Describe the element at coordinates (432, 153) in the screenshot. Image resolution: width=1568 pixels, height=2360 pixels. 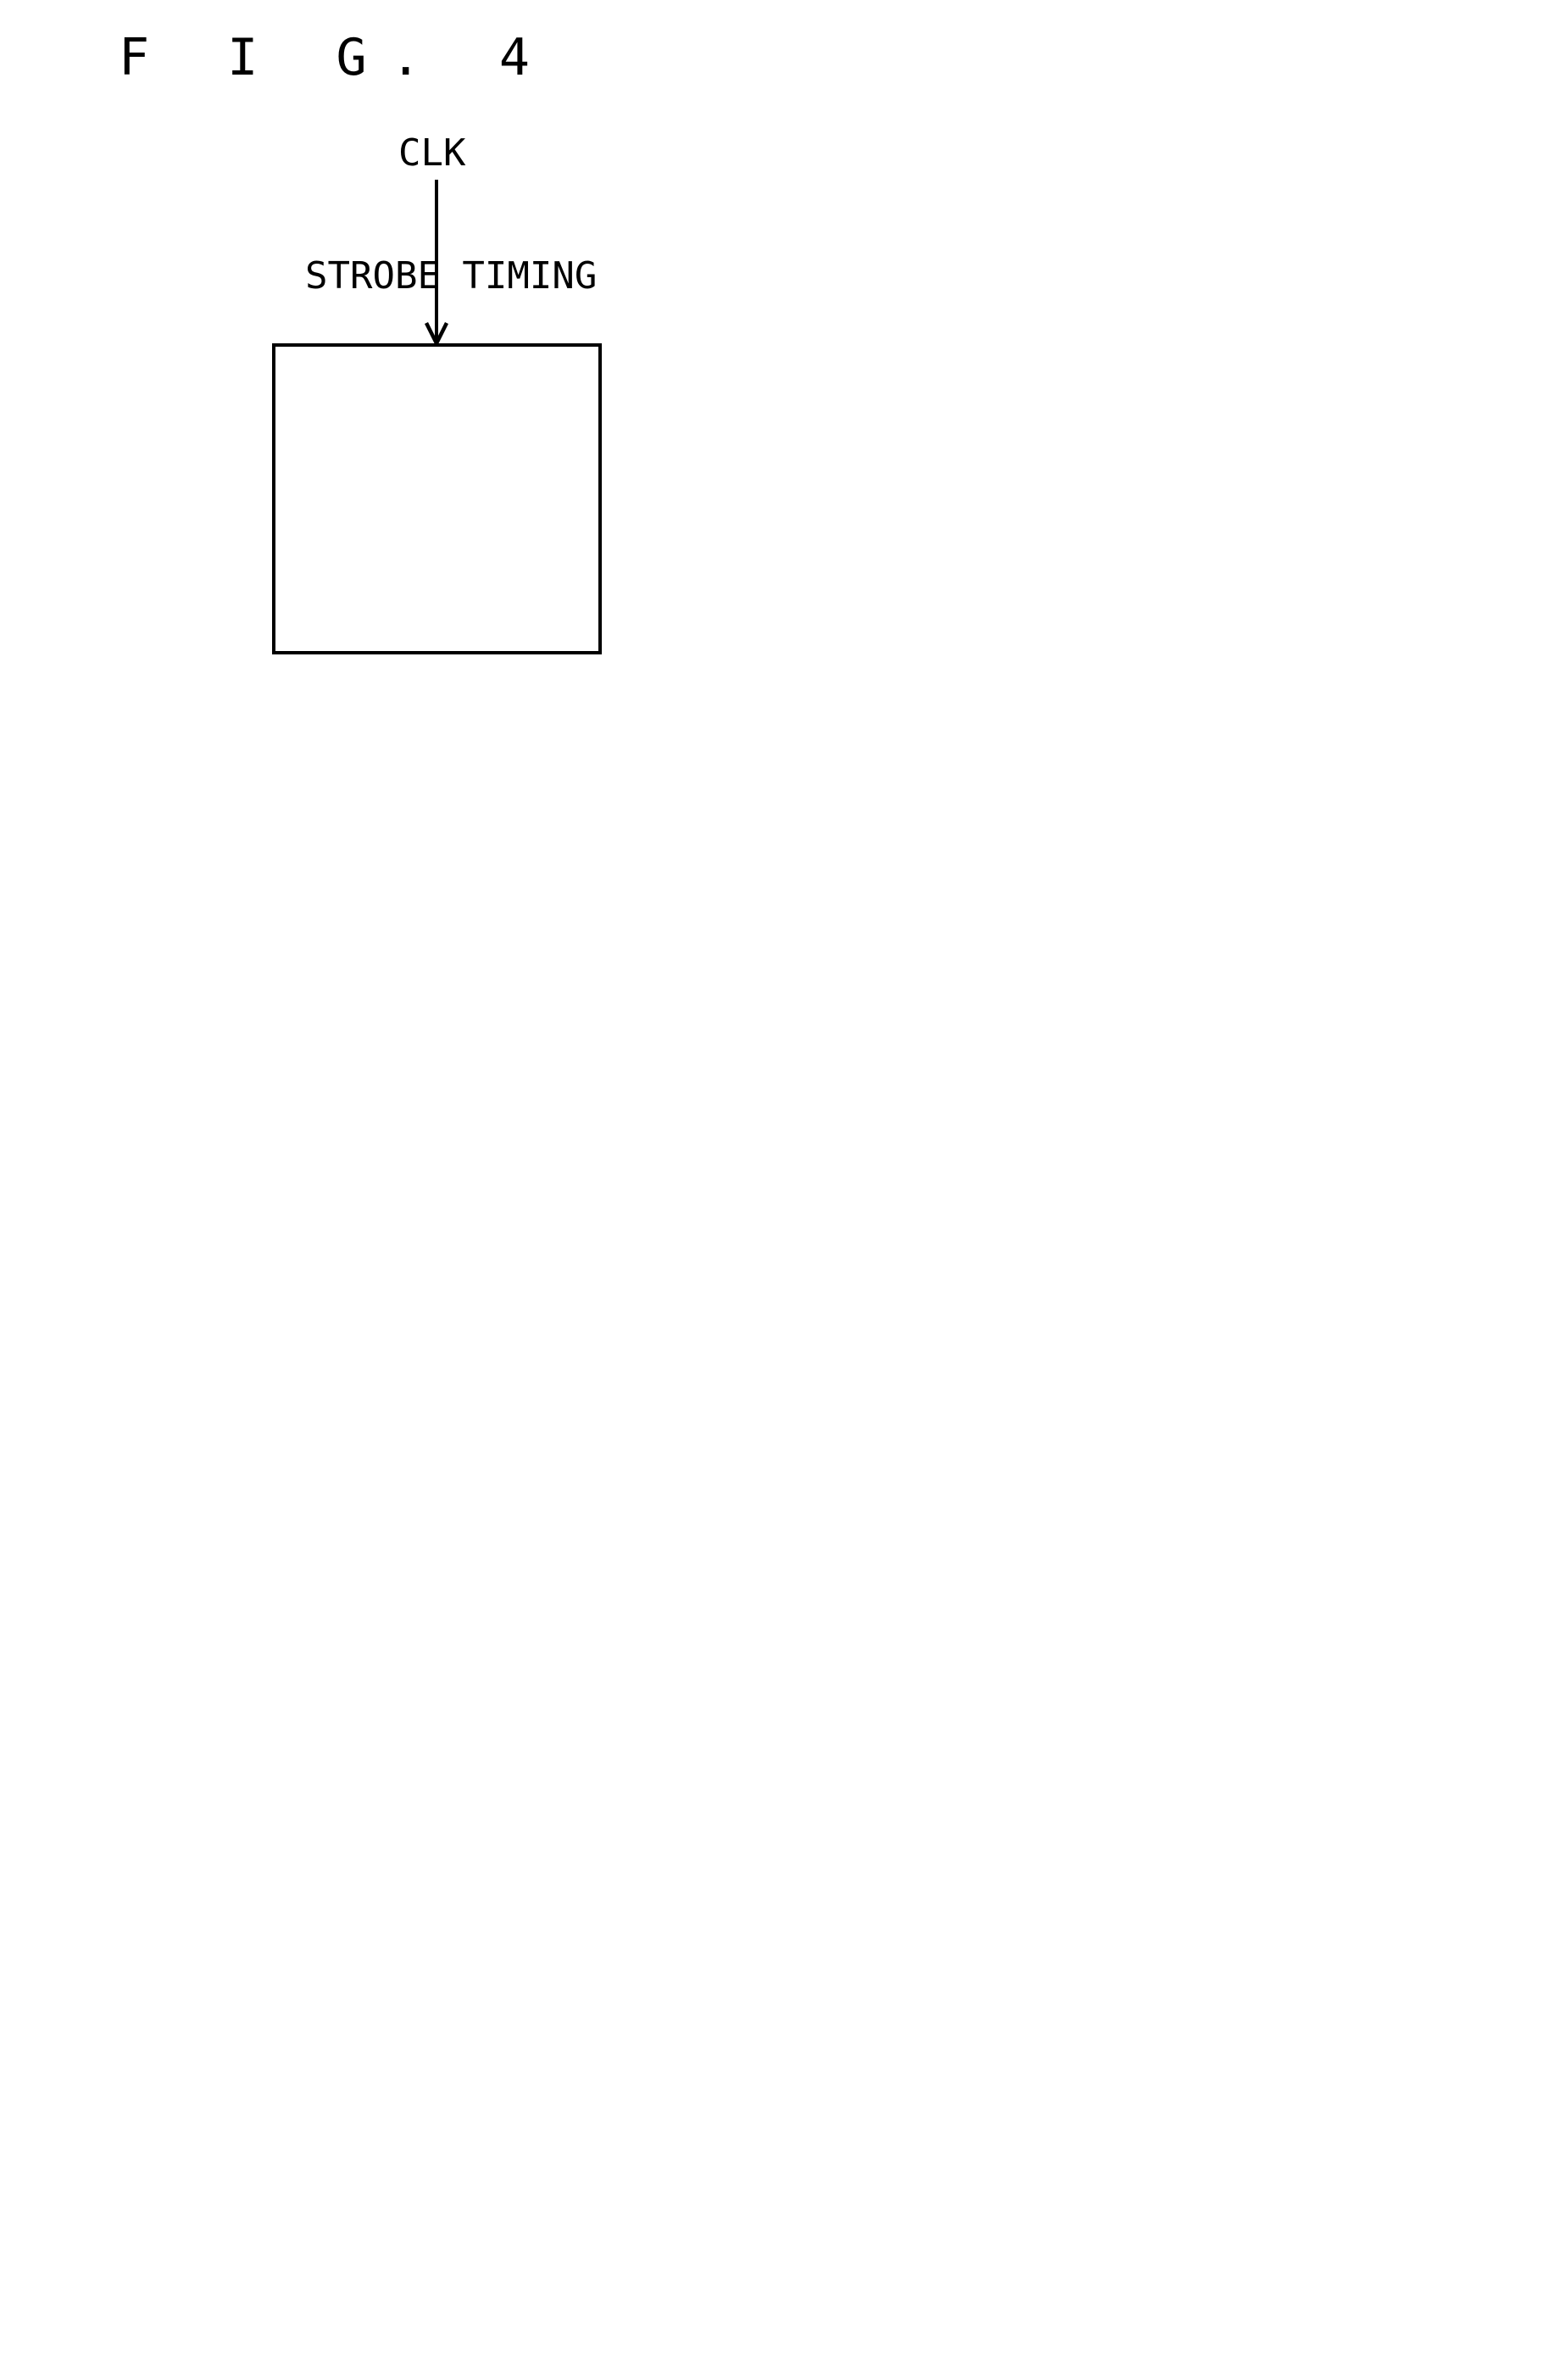
I see `clk-label: CLK` at that location.